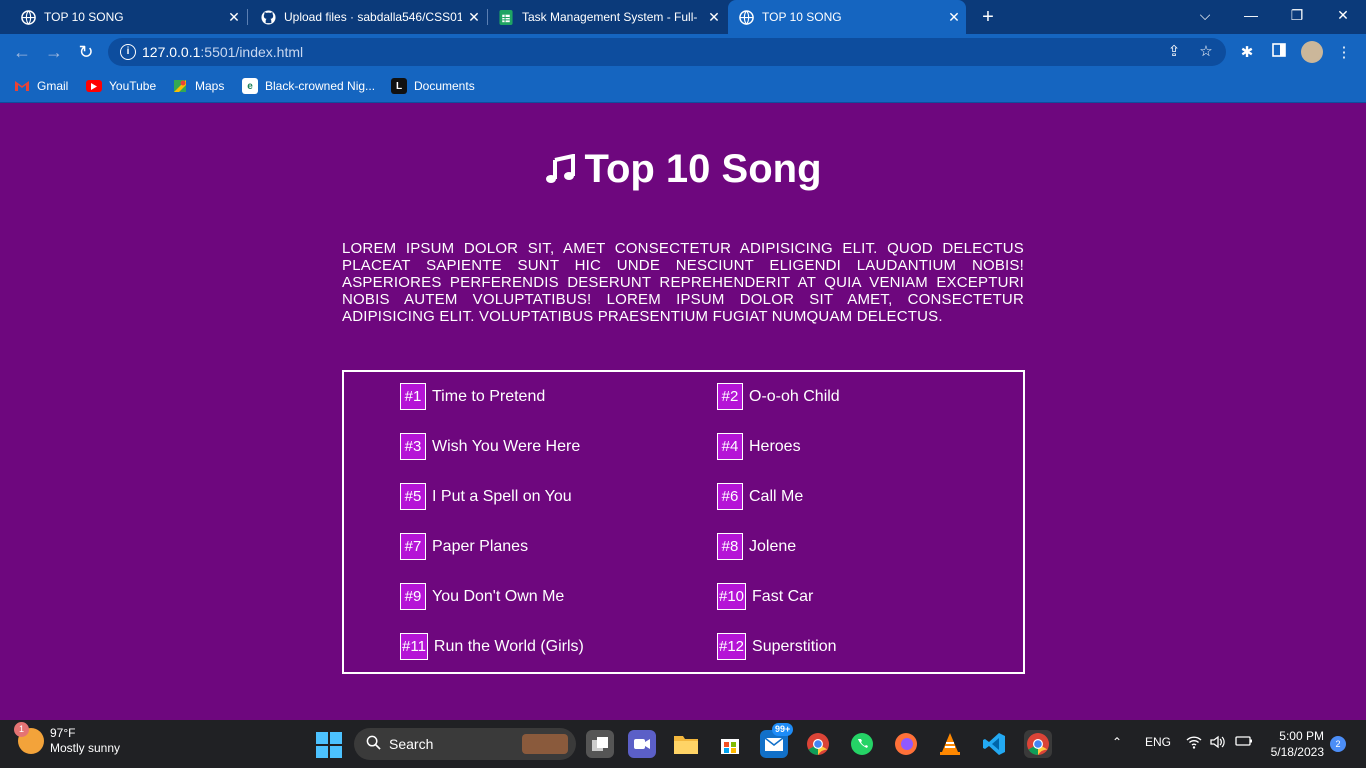  What do you see at coordinates (1312, 52) in the screenshot?
I see `profile-avatar` at bounding box center [1312, 52].